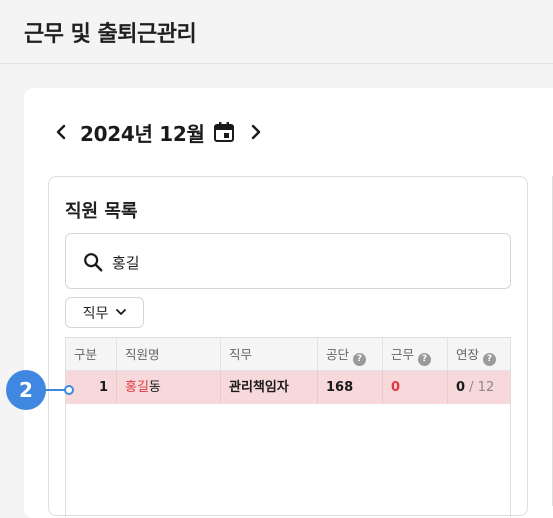 The image size is (553, 518). I want to click on month-navigation: 2024년 12월, so click(167, 132).